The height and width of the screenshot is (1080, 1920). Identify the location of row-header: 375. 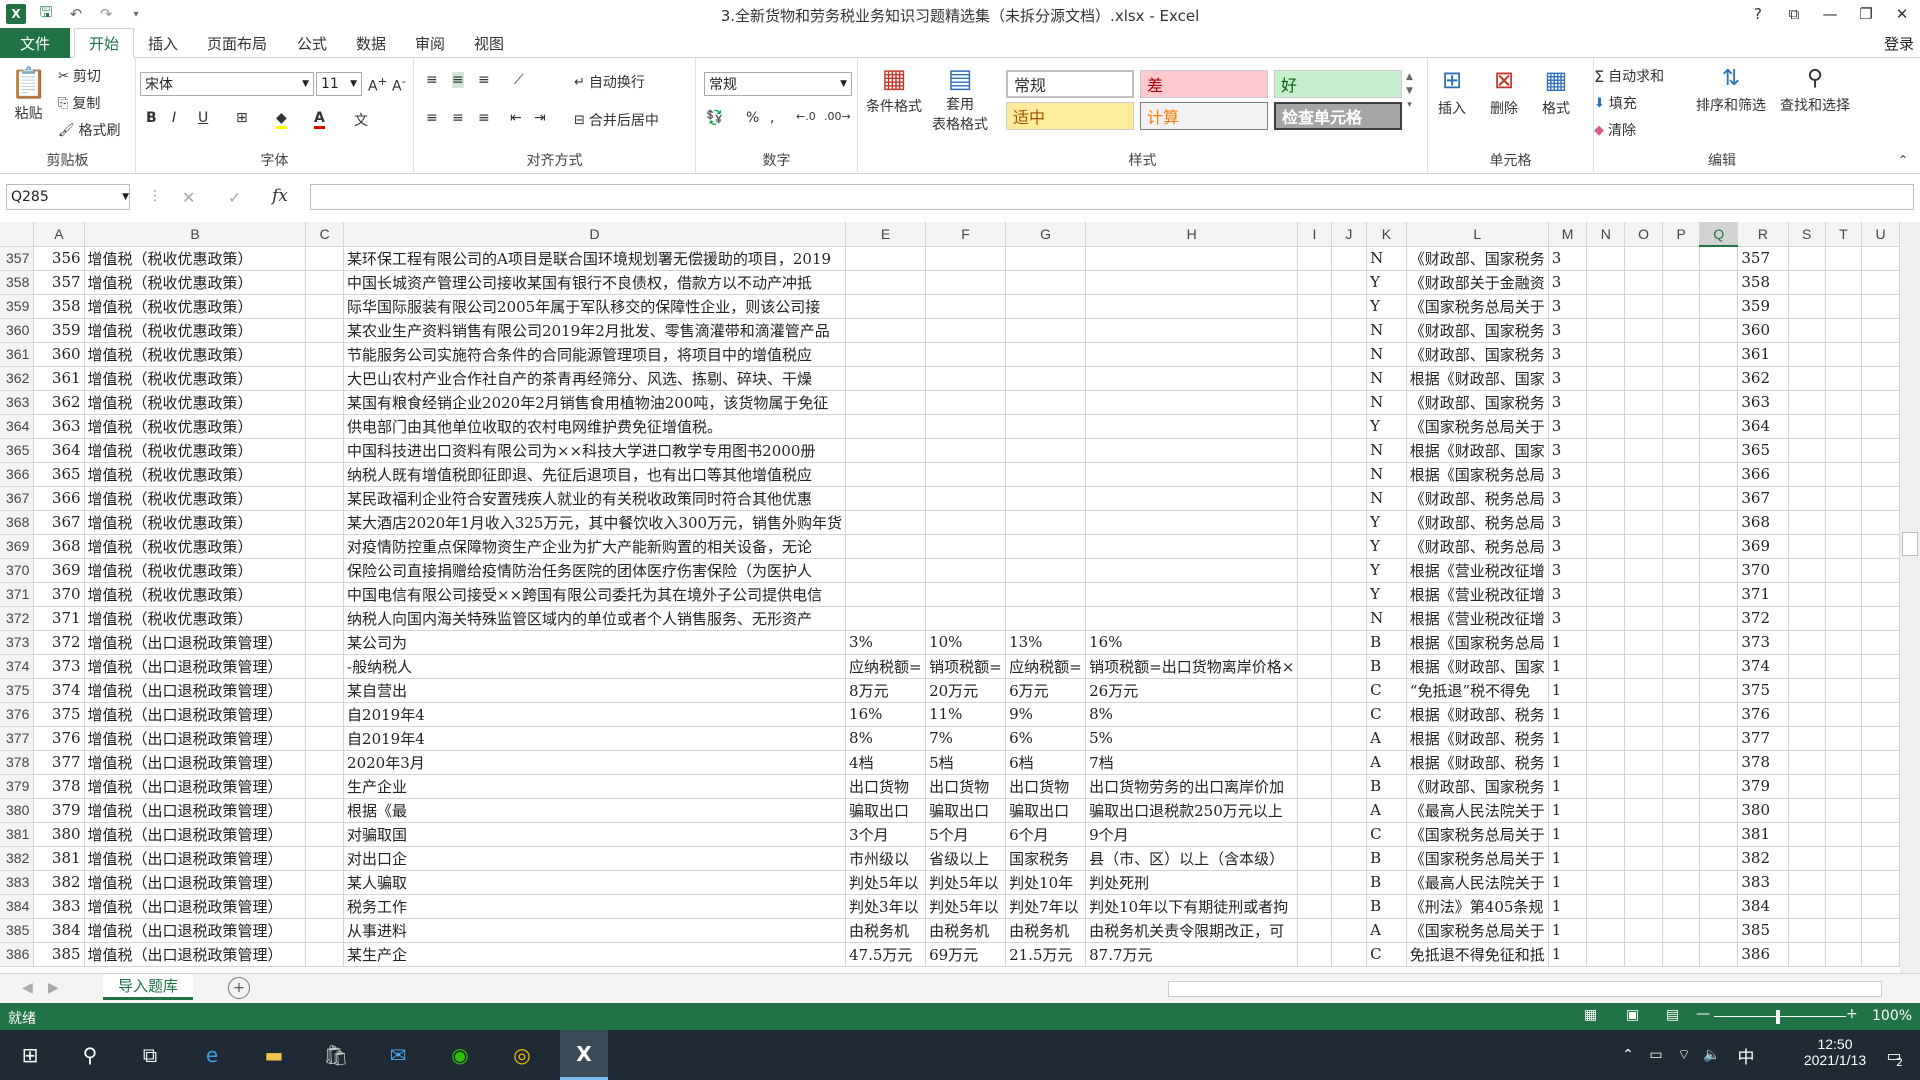
(17, 690).